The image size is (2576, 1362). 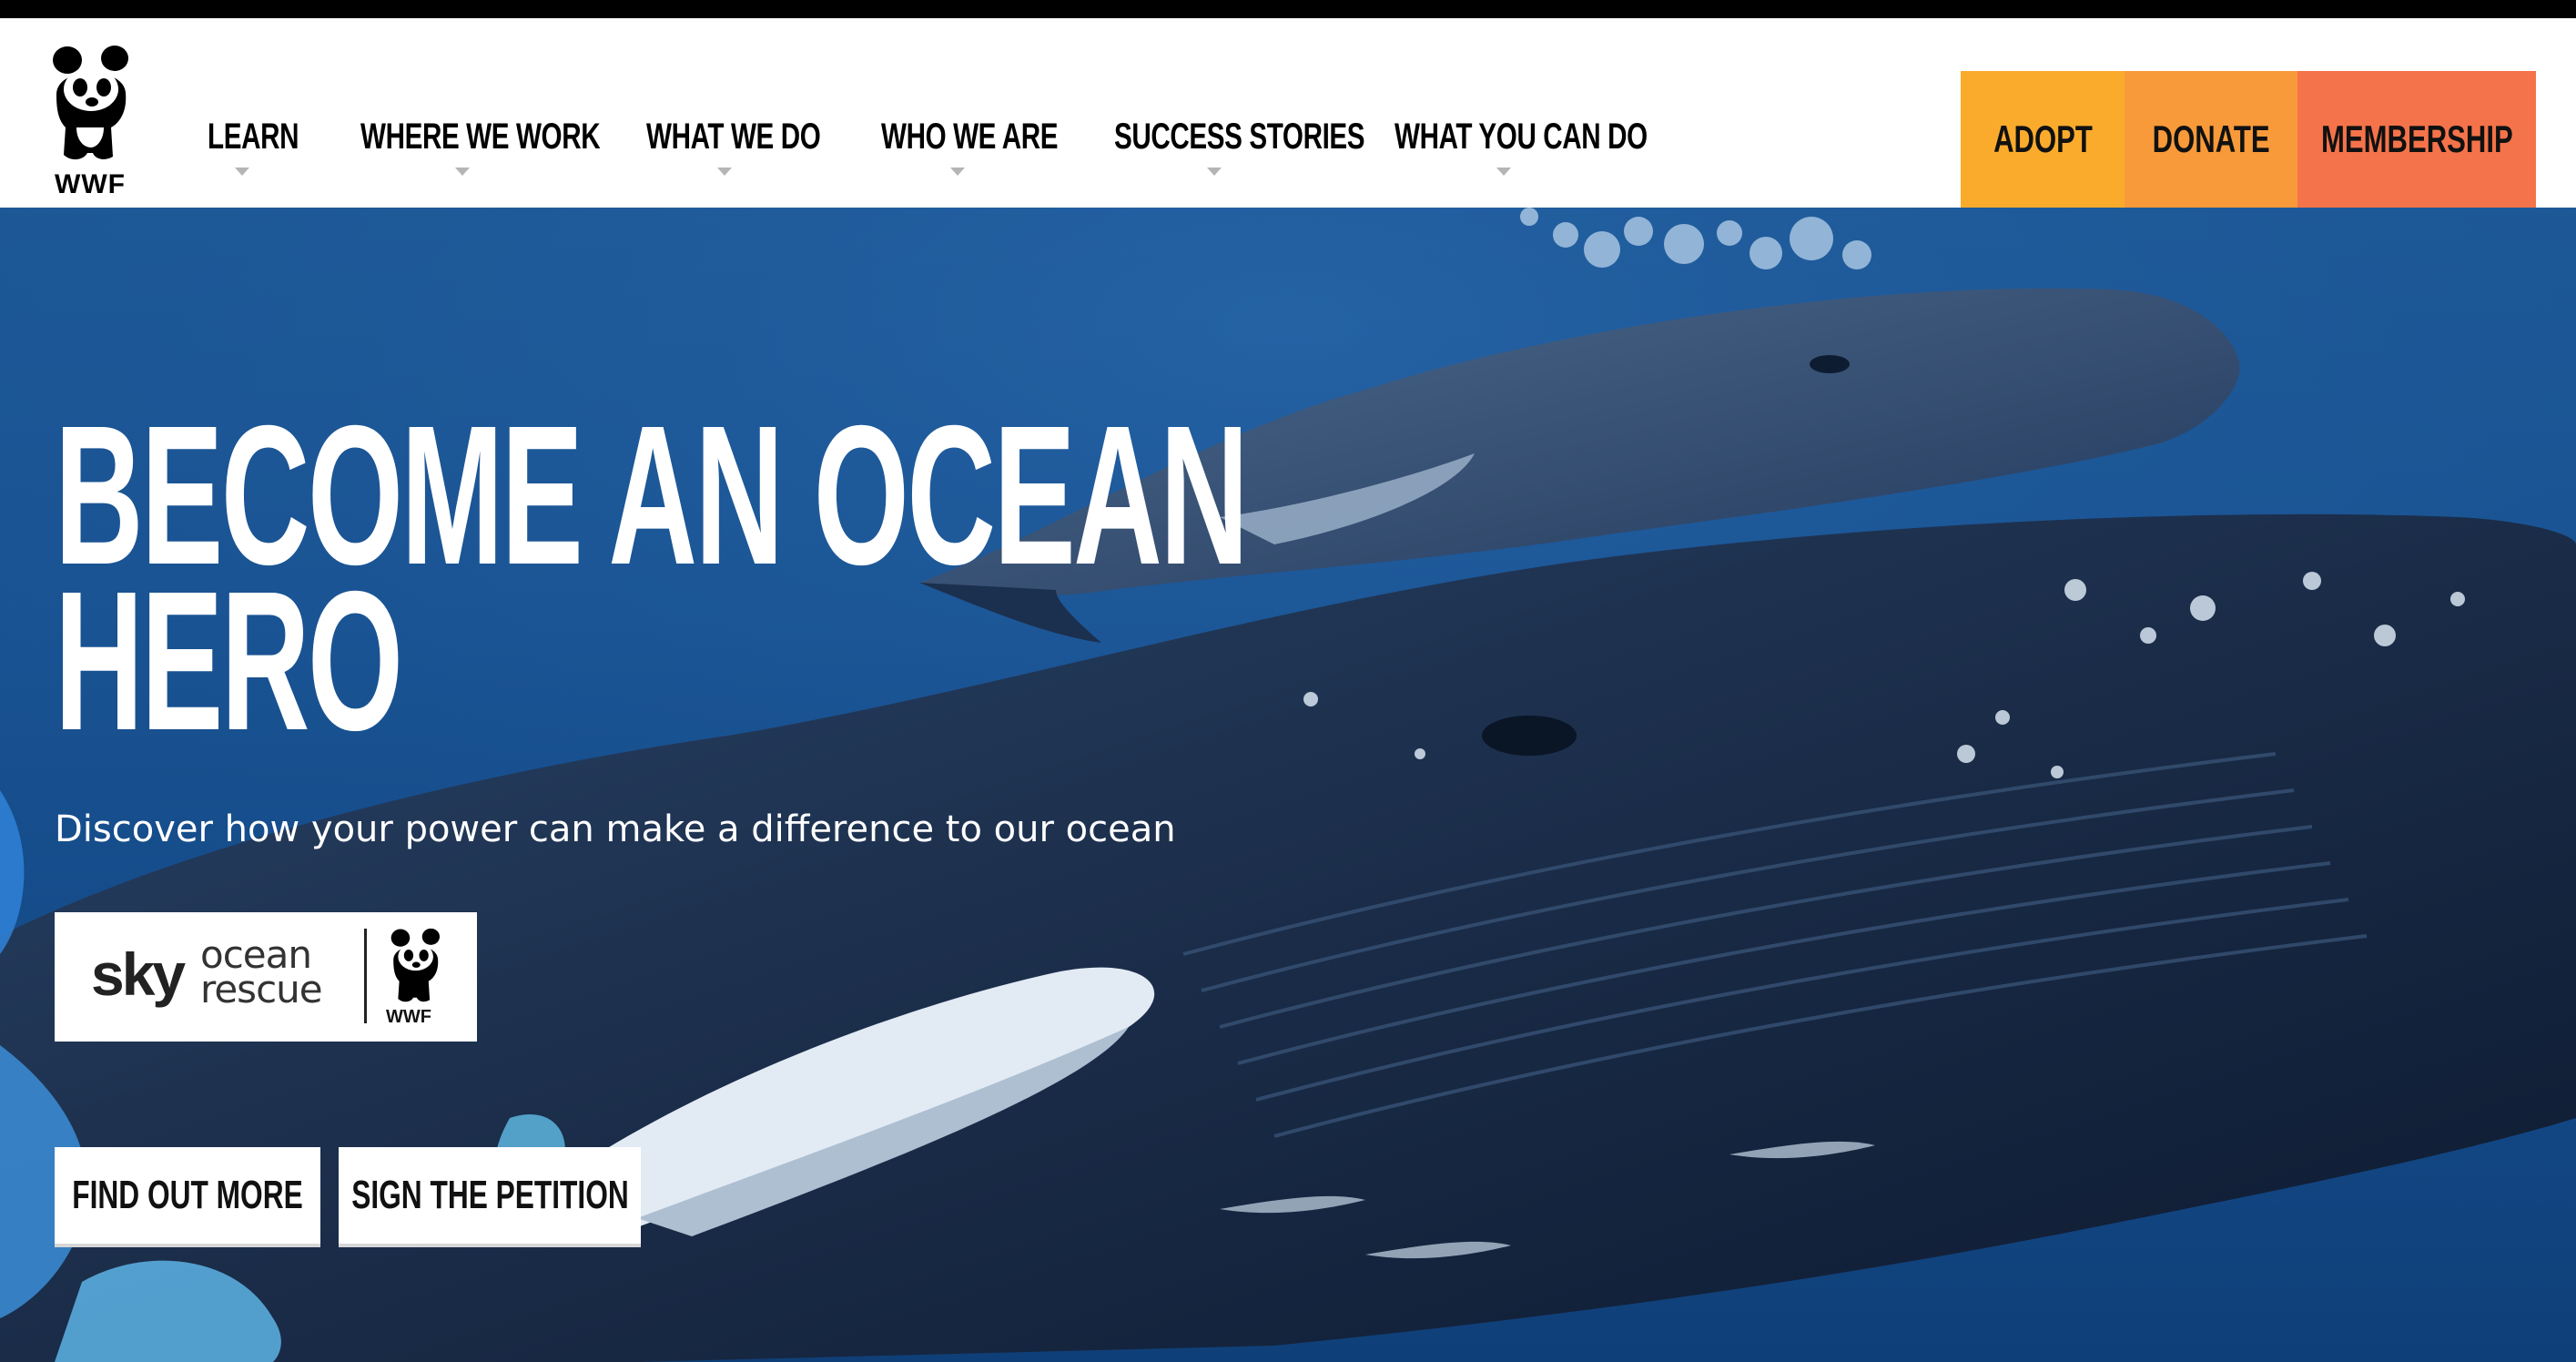 I want to click on sign-petition-label: SIGN THE PETITION, so click(x=489, y=1195).